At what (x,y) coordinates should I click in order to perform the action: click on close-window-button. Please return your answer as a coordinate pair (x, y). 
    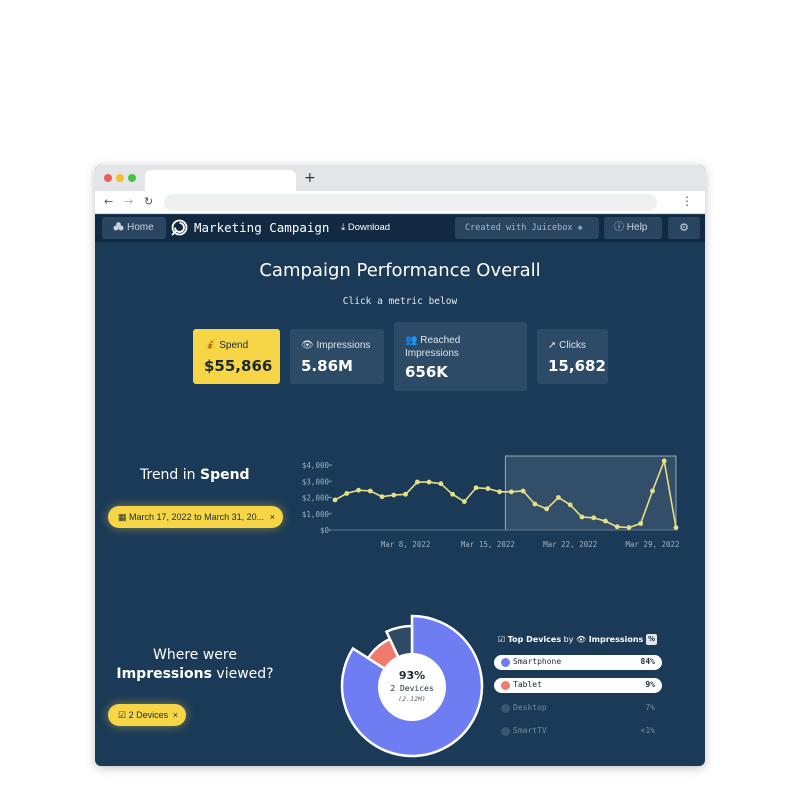
    Looking at the image, I should click on (108, 178).